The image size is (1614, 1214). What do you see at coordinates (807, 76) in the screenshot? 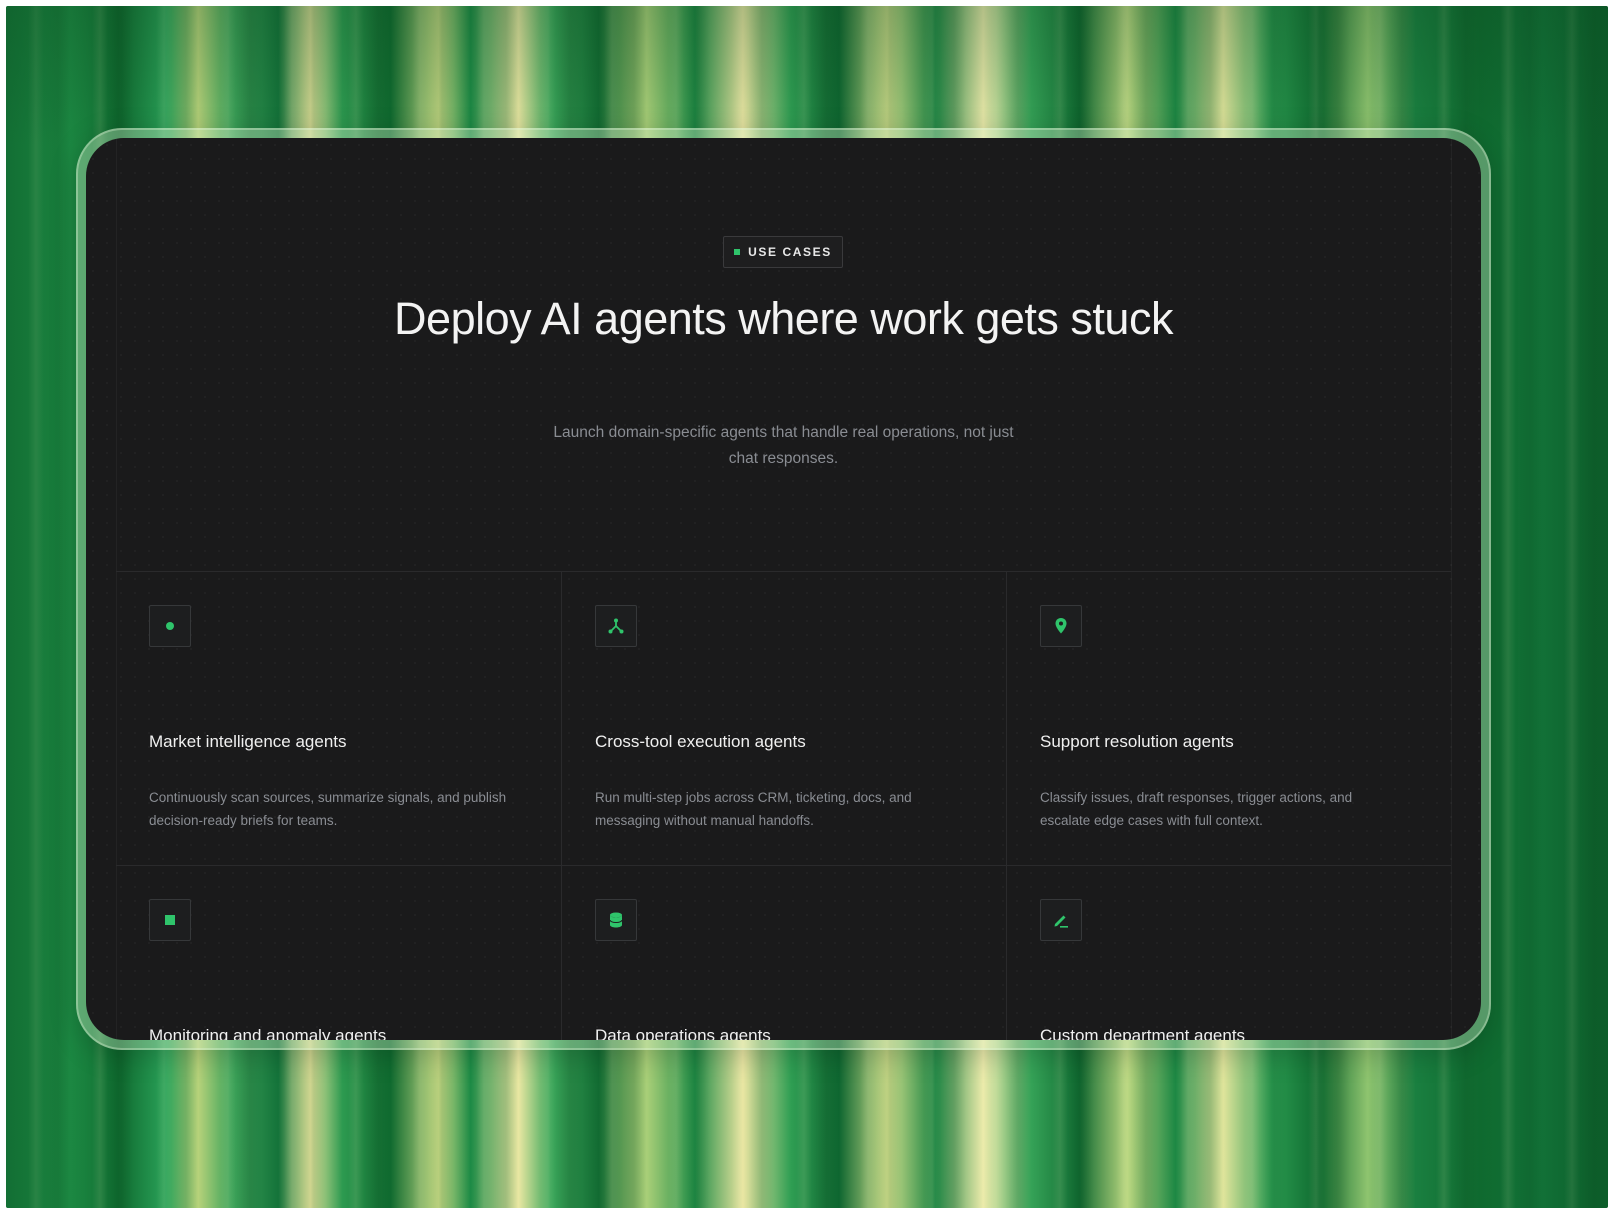
I see `background-shade` at bounding box center [807, 76].